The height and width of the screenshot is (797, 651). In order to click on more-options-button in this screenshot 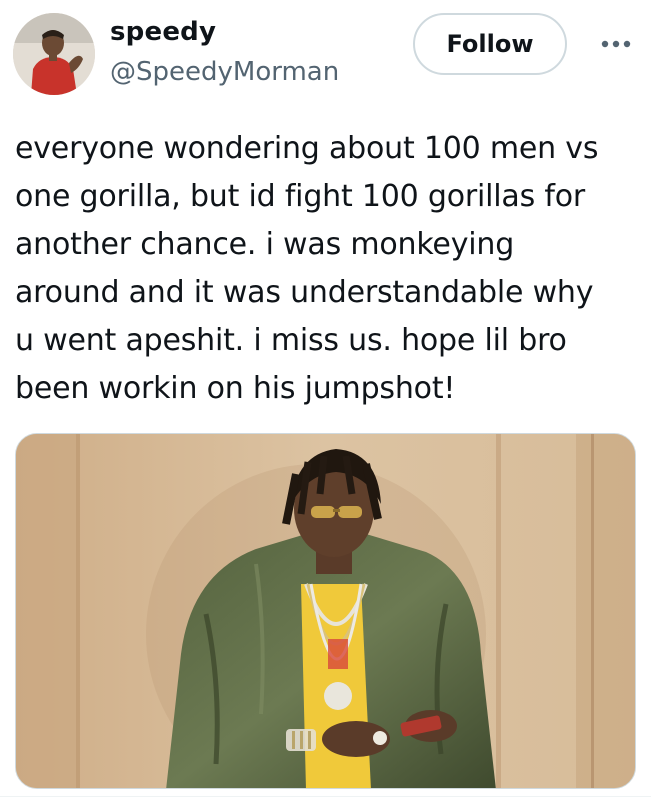, I will do `click(616, 44)`.